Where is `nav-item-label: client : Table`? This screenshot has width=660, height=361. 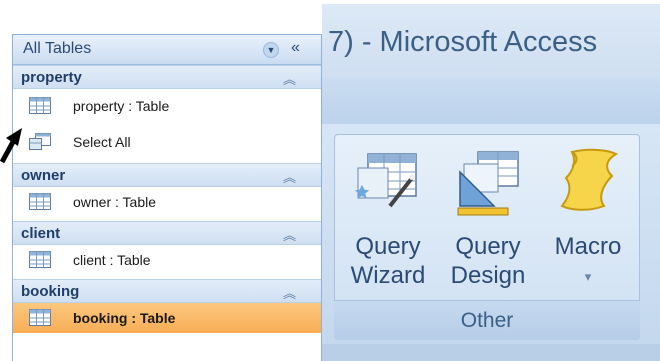 nav-item-label: client : Table is located at coordinates (112, 260).